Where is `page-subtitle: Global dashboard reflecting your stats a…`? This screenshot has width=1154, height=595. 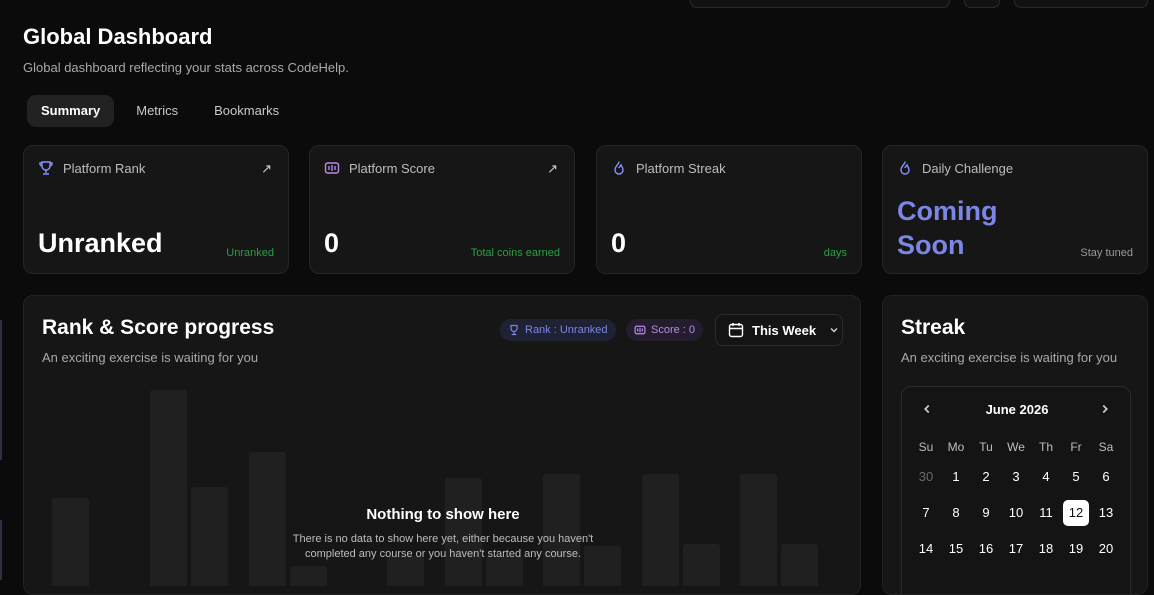
page-subtitle: Global dashboard reflecting your stats a… is located at coordinates (186, 67).